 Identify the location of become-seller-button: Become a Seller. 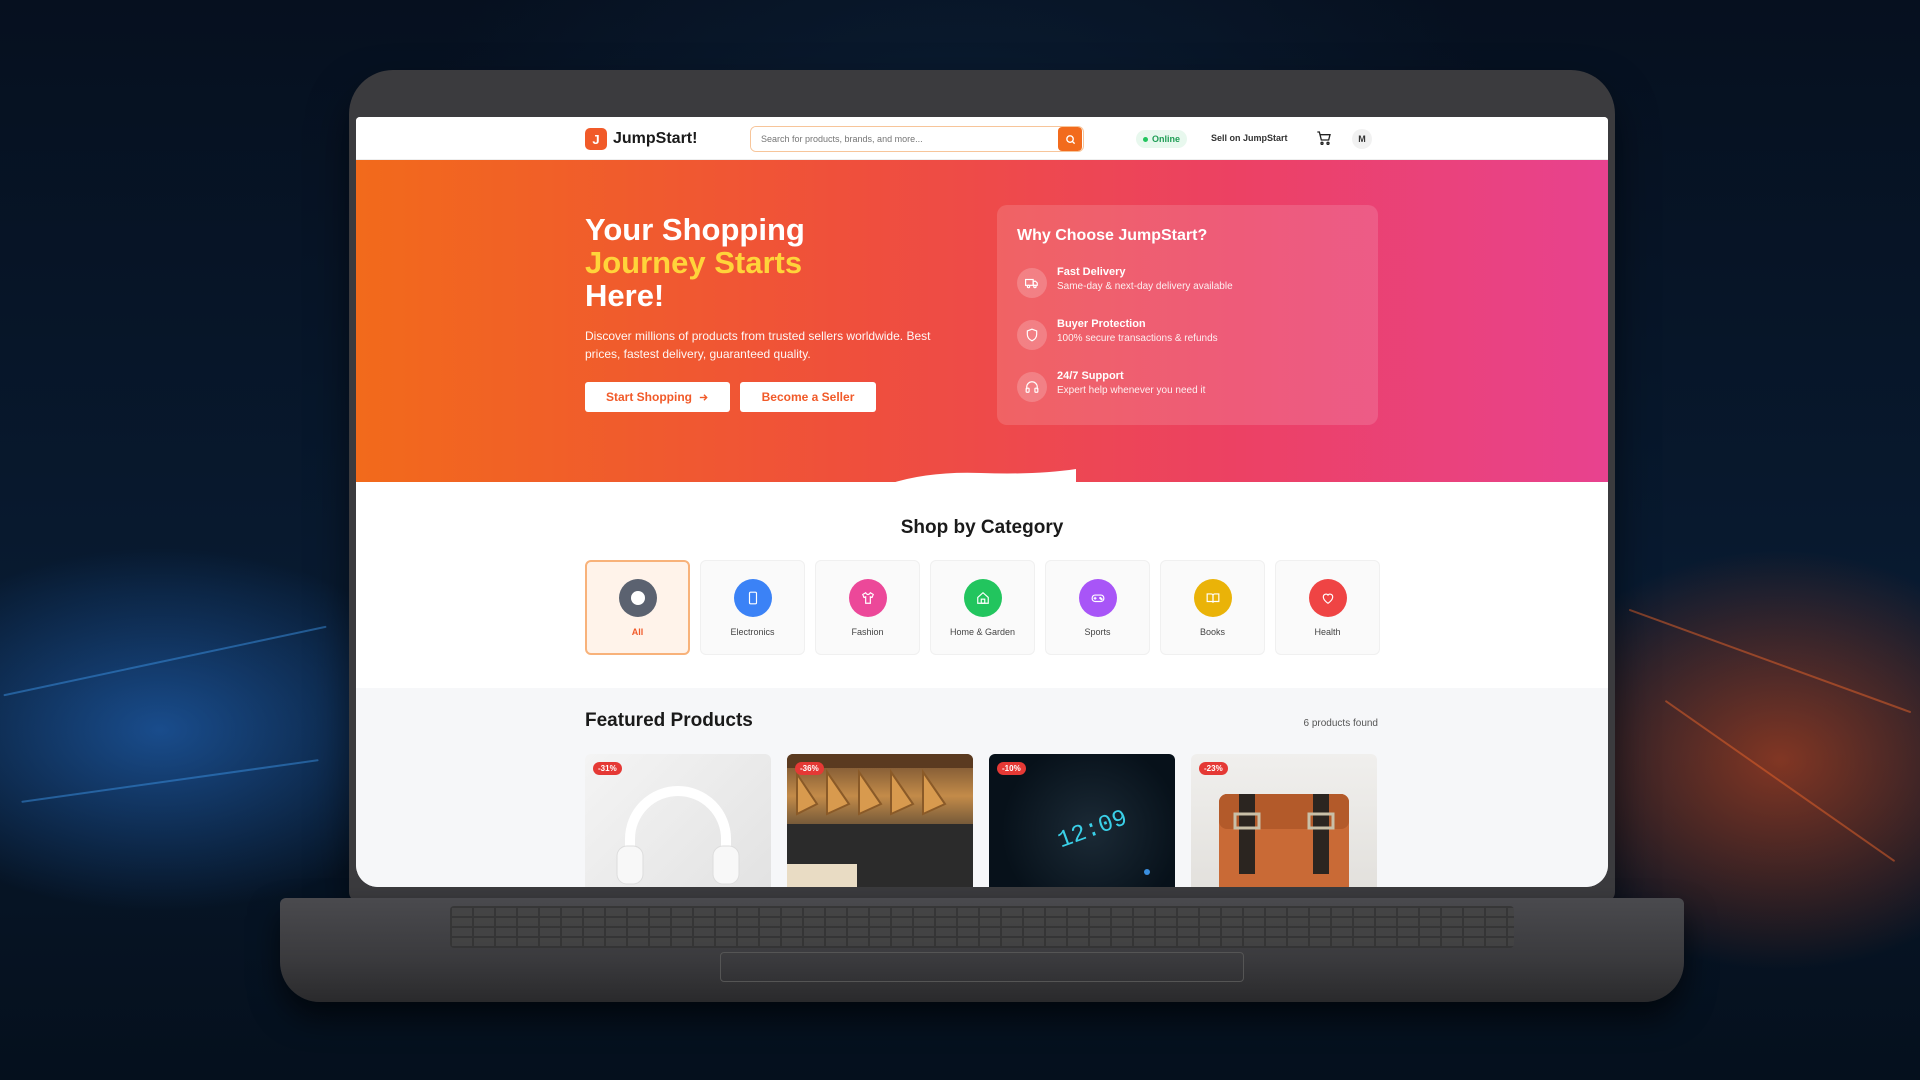
(808, 397).